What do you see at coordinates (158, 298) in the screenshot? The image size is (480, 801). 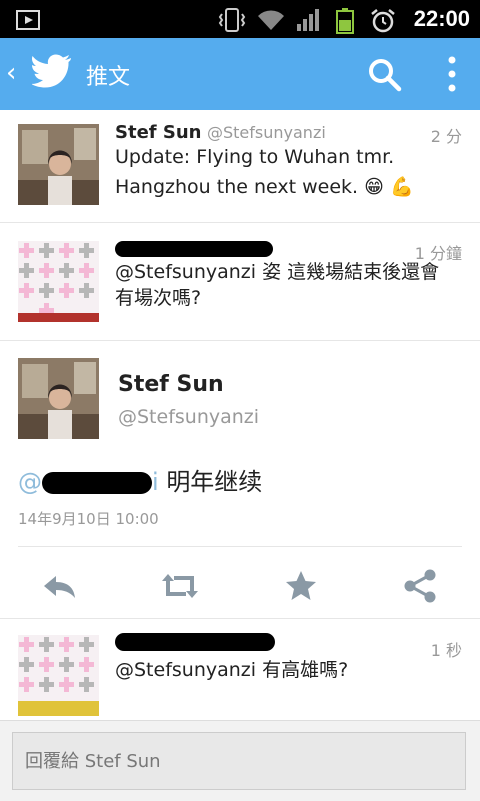 I see `tweet-text-line: 有場次嗎?` at bounding box center [158, 298].